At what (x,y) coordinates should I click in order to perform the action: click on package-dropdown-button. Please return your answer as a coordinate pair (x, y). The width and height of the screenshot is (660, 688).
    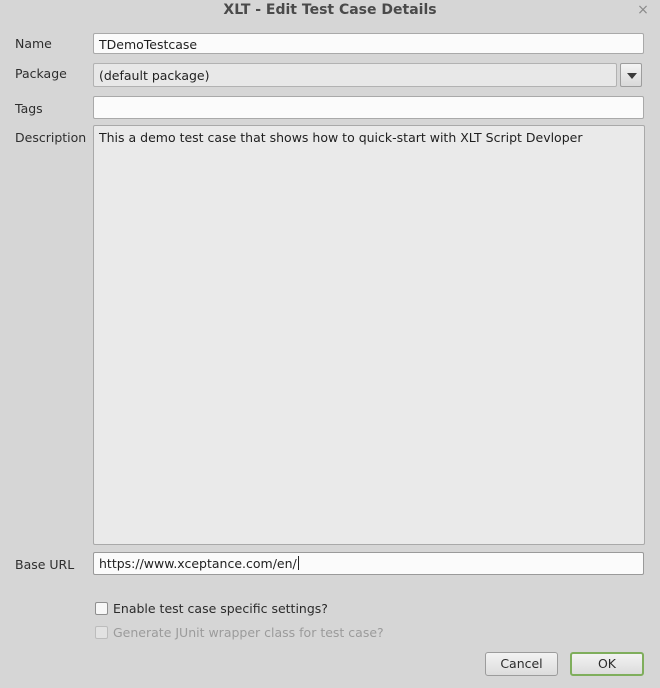
    Looking at the image, I should click on (631, 75).